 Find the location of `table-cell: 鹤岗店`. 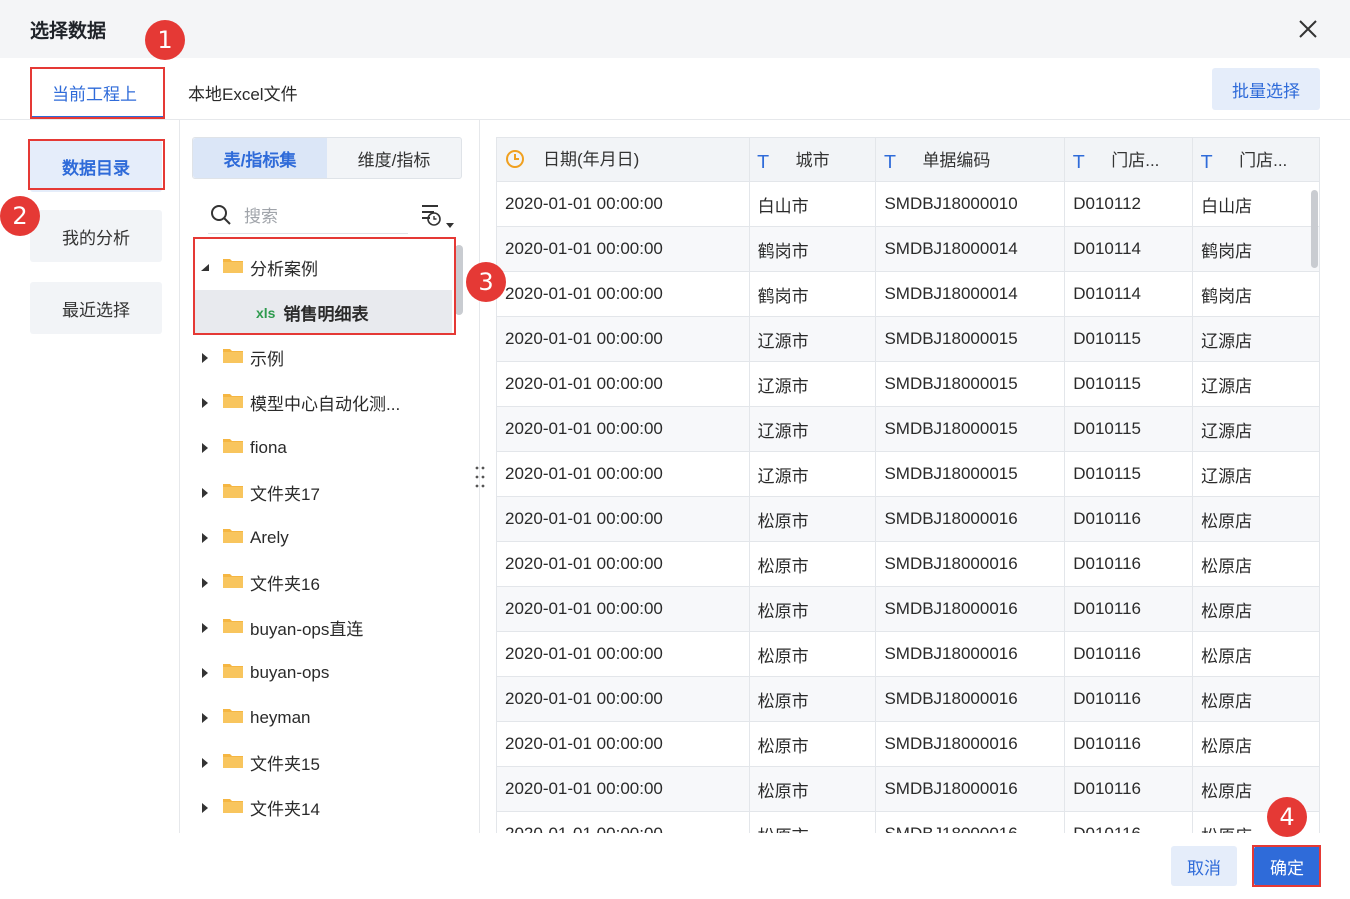

table-cell: 鹤岗店 is located at coordinates (1256, 249).